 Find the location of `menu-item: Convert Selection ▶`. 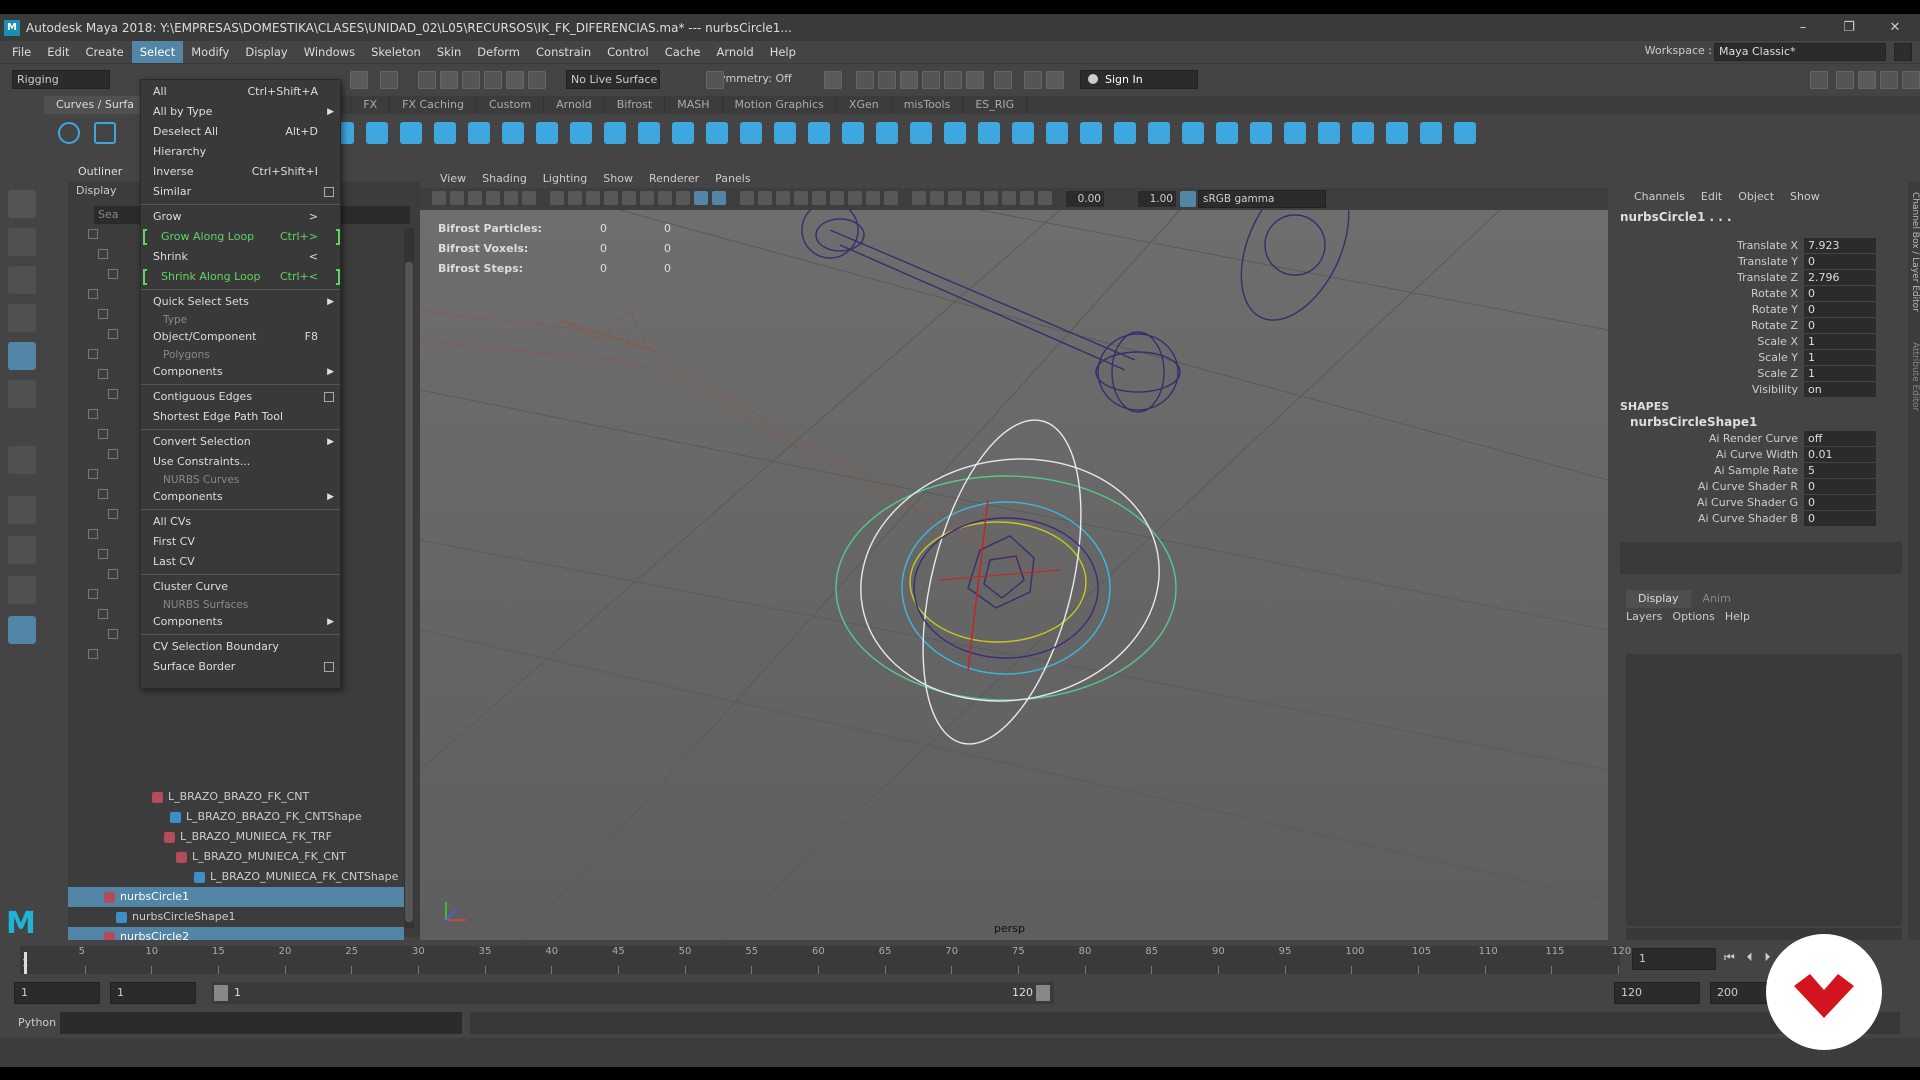

menu-item: Convert Selection ▶ is located at coordinates (240, 442).